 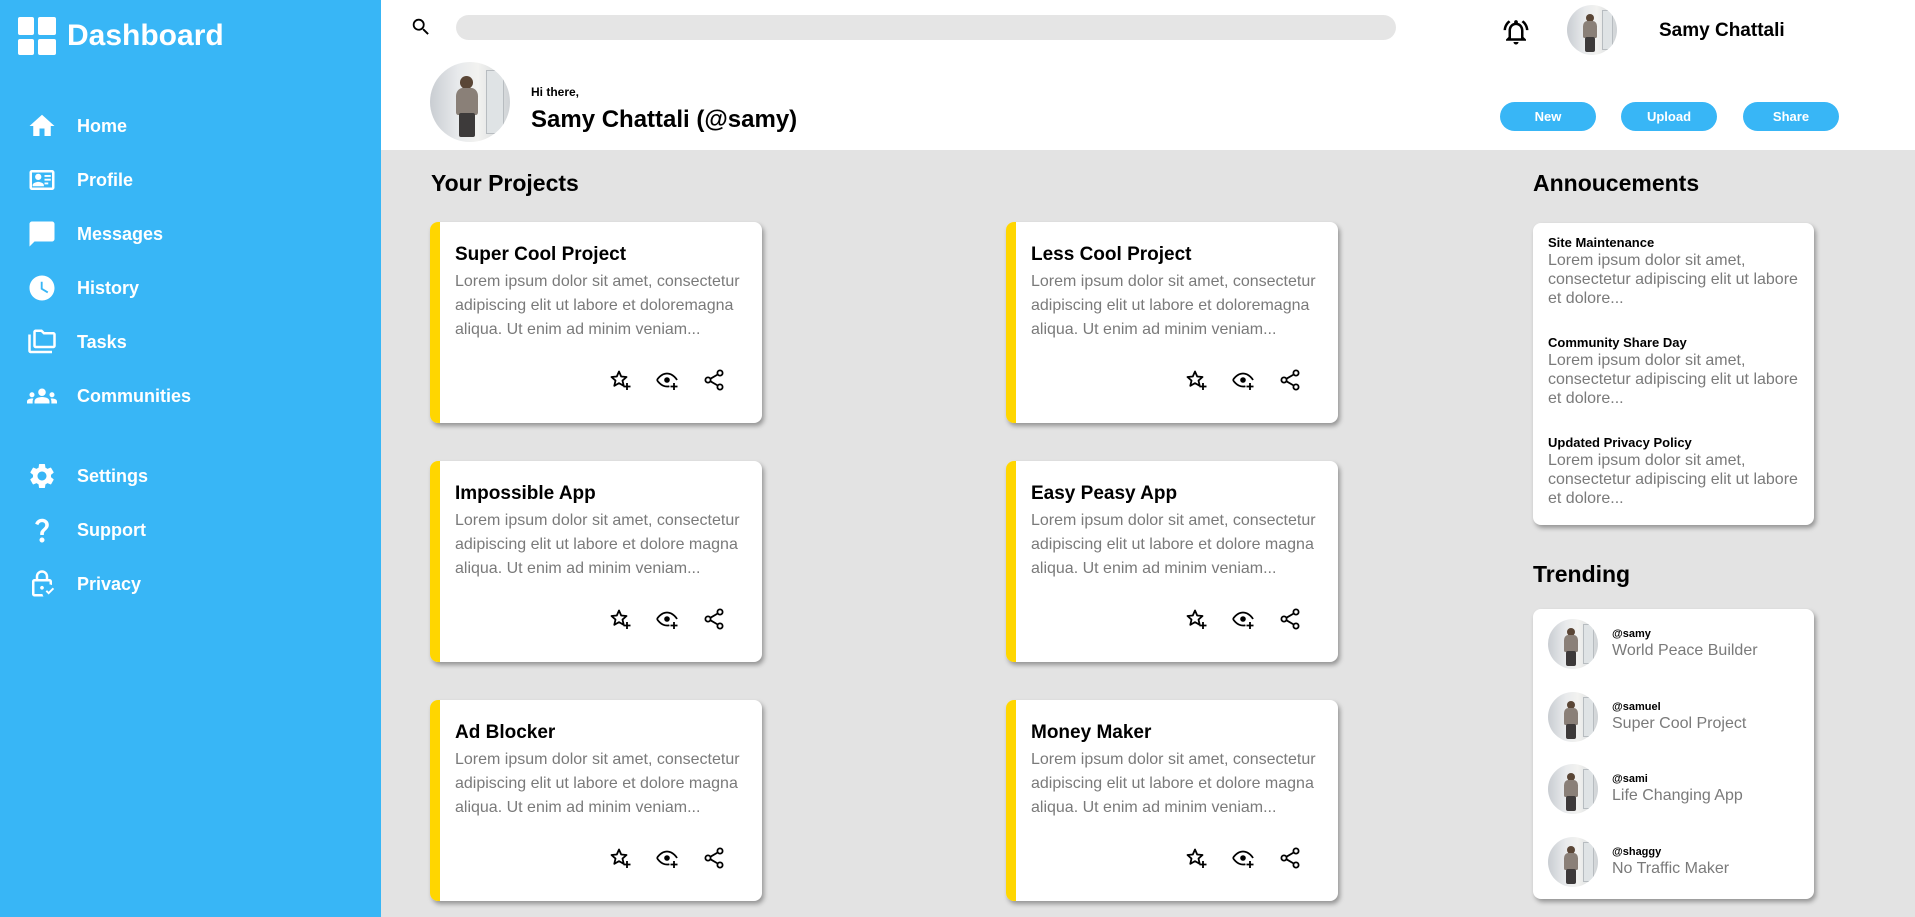 What do you see at coordinates (42, 342) in the screenshot?
I see `folders-icon` at bounding box center [42, 342].